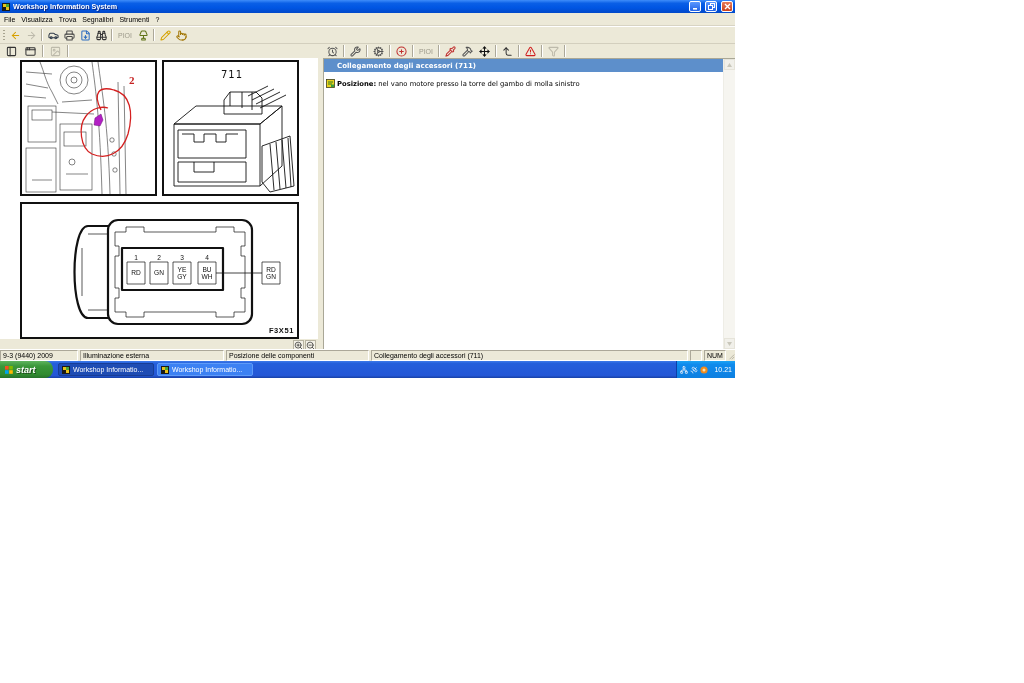  I want to click on document-arrow-icon, so click(85, 35).